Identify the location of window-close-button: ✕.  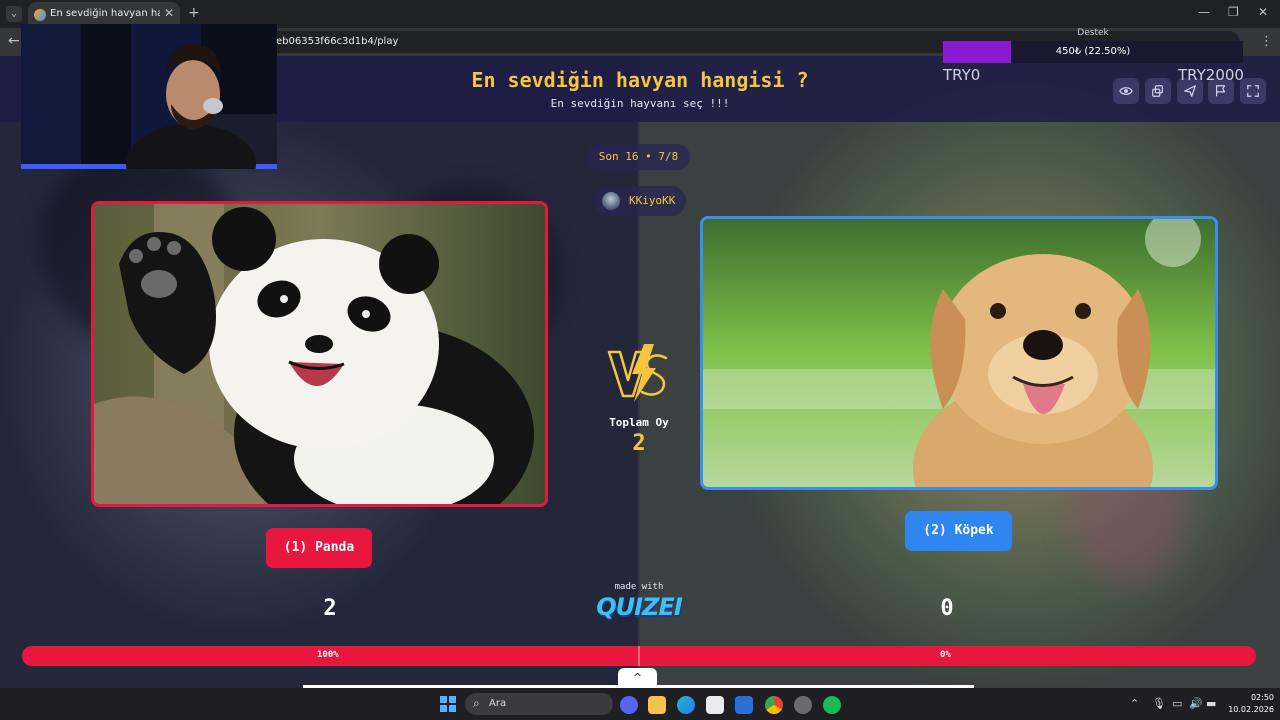
(1263, 12).